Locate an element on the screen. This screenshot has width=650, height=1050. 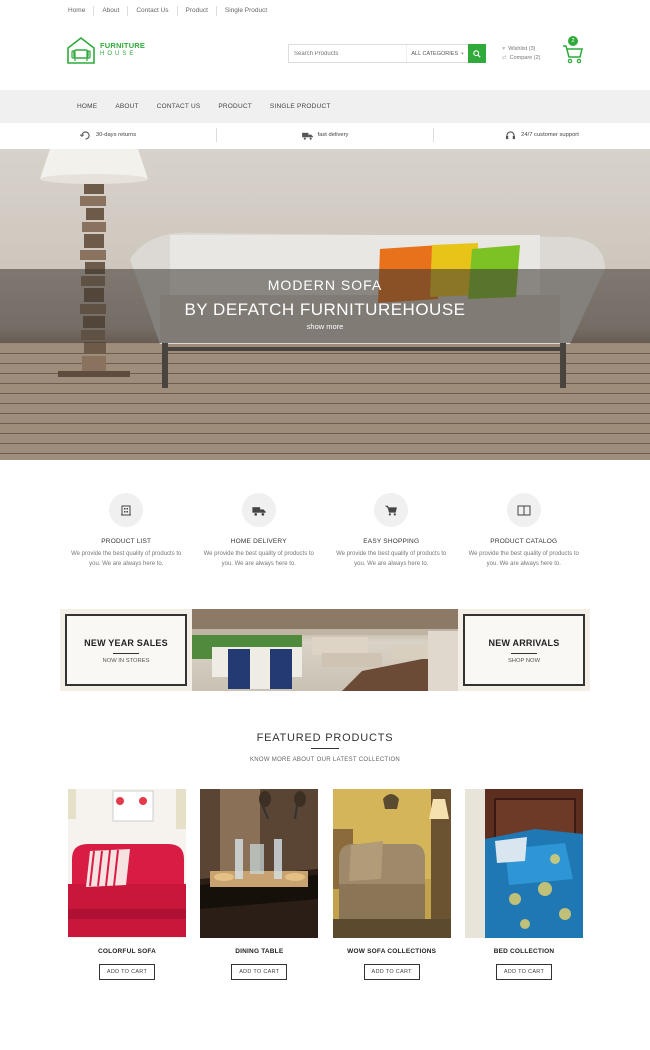
search-bar: ALL CATEGORIES ▾ is located at coordinates (387, 53).